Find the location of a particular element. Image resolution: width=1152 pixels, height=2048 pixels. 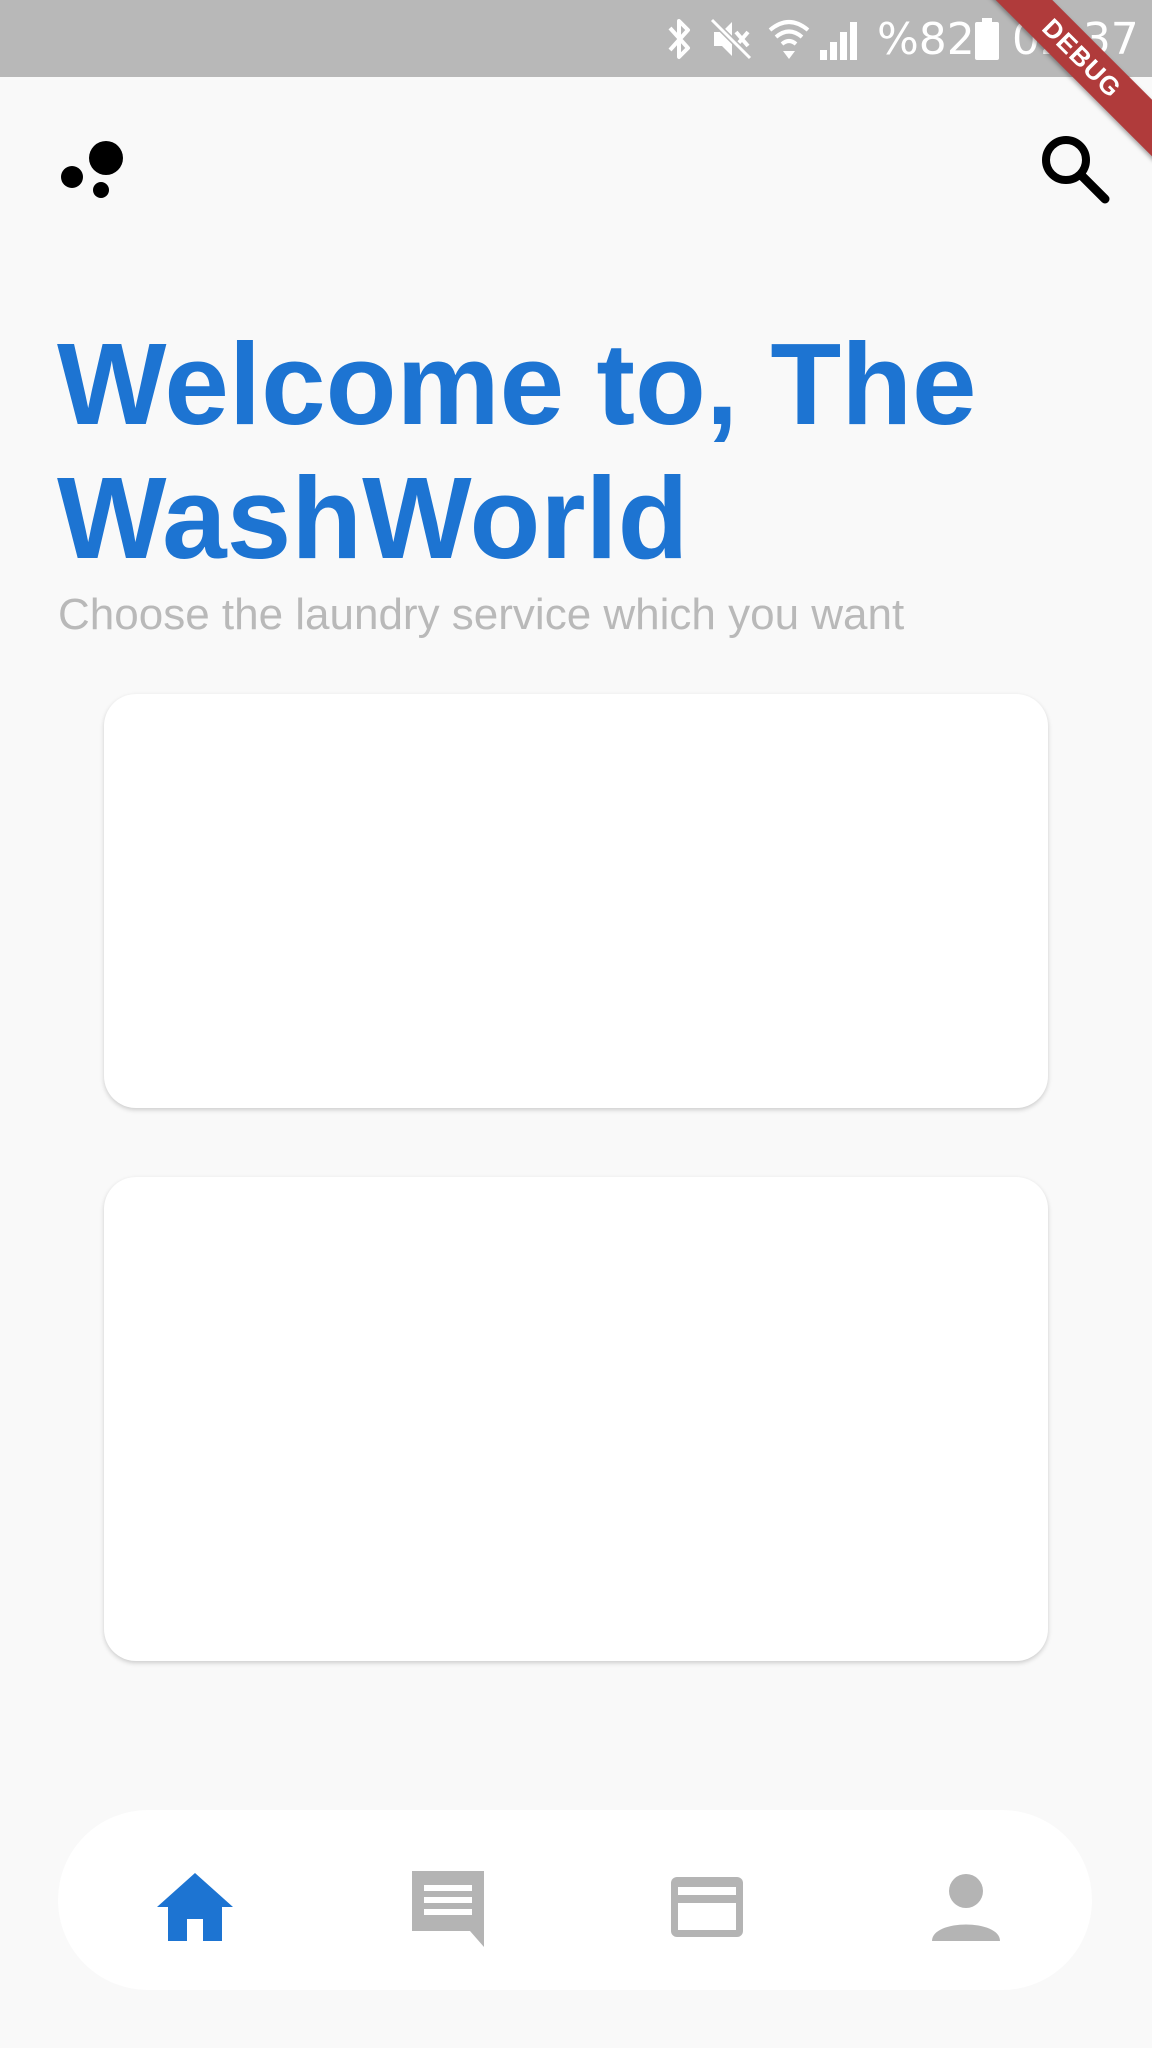

nav-payments is located at coordinates (707, 1907).